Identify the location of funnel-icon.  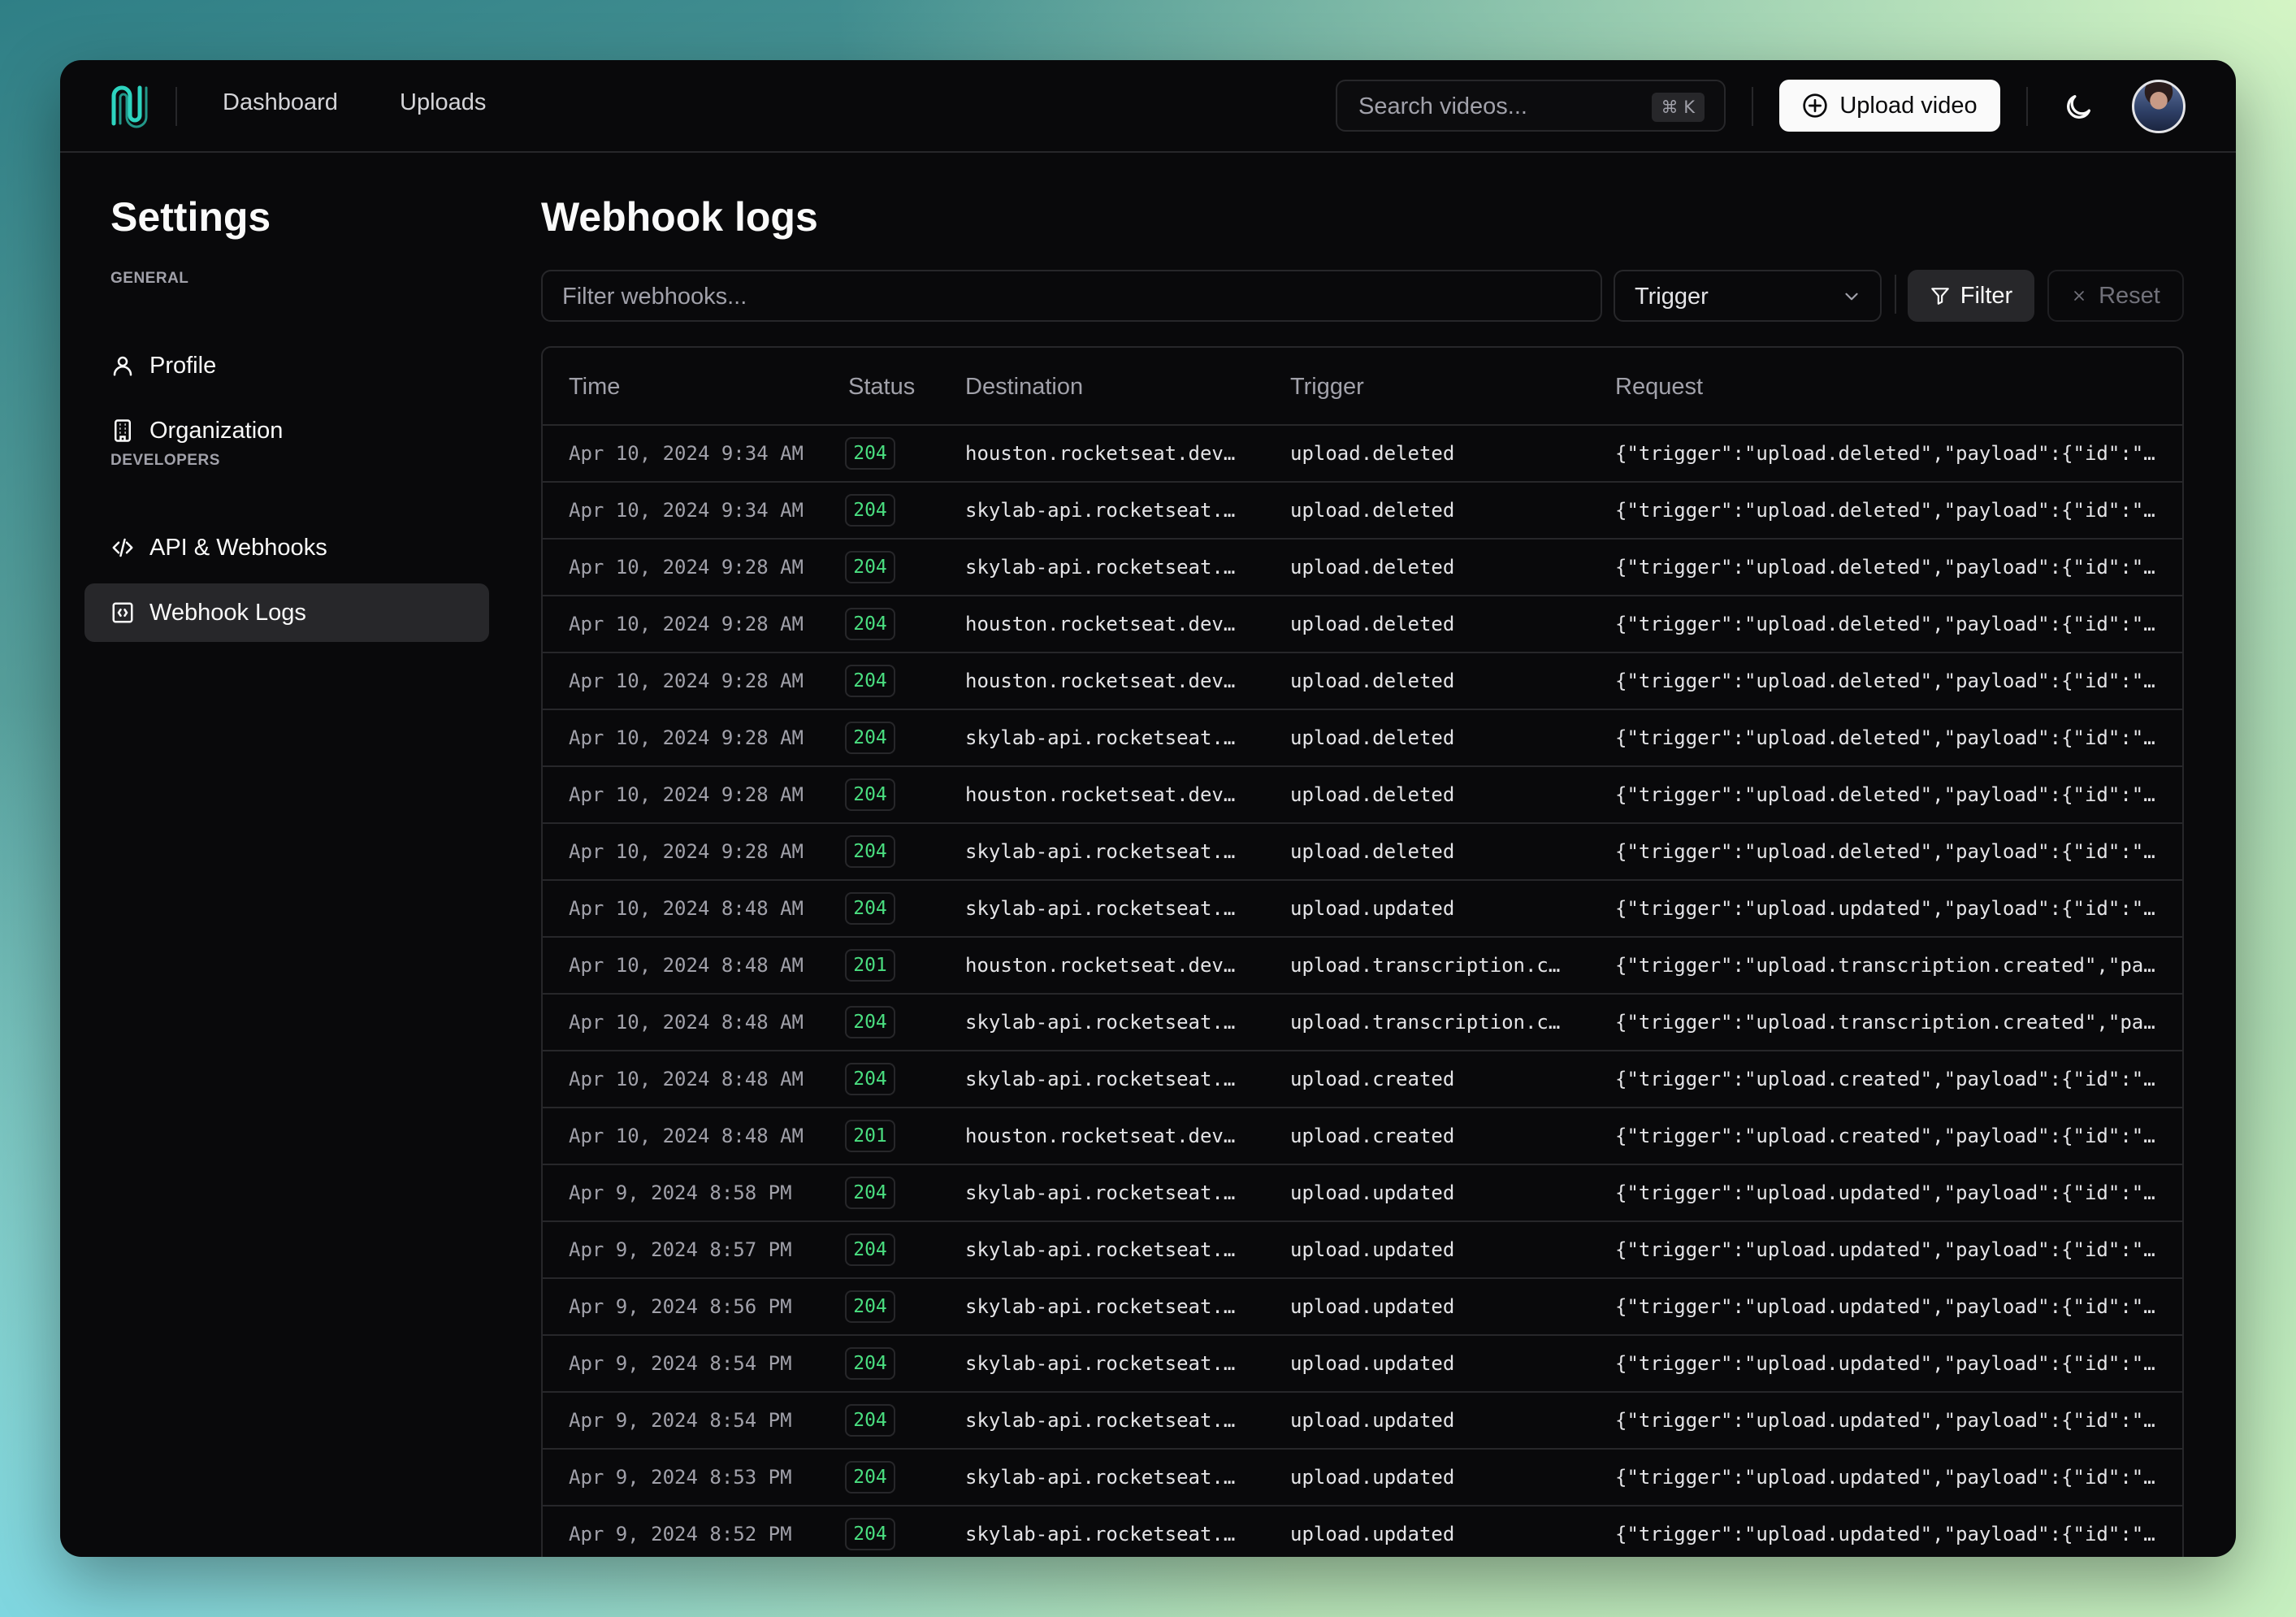
(1940, 296).